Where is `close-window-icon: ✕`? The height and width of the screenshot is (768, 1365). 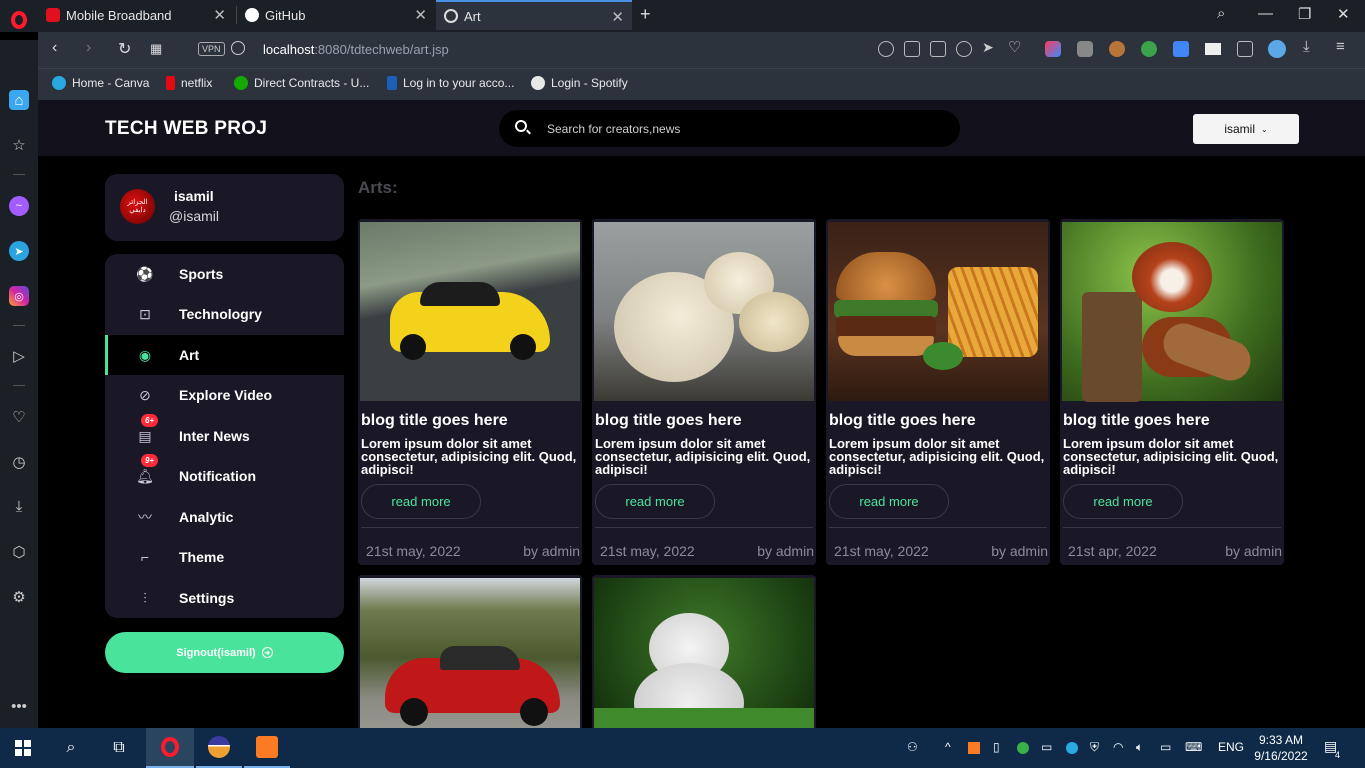 close-window-icon: ✕ is located at coordinates (1343, 14).